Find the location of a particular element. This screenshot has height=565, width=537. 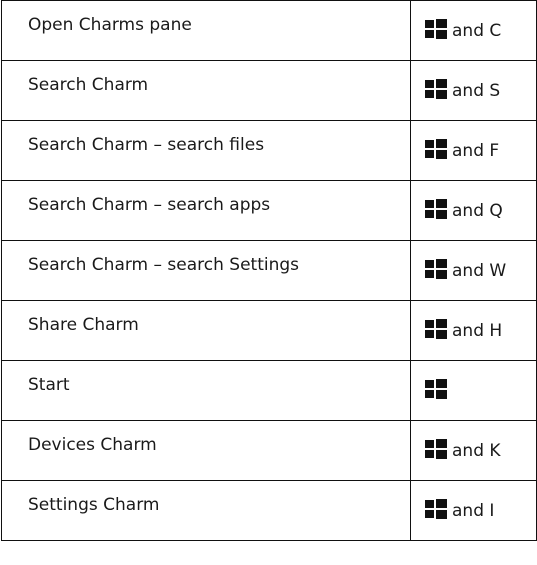

action-label: Search Charm – search Settings is located at coordinates (164, 265).